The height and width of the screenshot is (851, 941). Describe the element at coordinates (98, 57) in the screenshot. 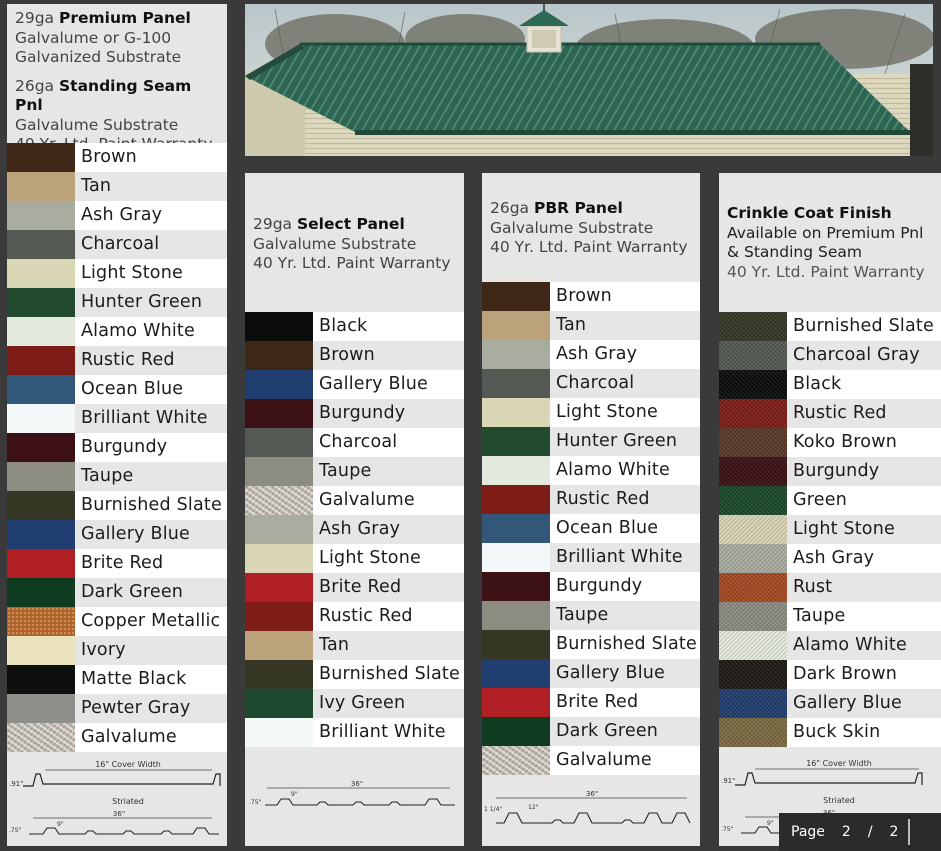

I see `substrate-line: Galvanized Substrate` at that location.